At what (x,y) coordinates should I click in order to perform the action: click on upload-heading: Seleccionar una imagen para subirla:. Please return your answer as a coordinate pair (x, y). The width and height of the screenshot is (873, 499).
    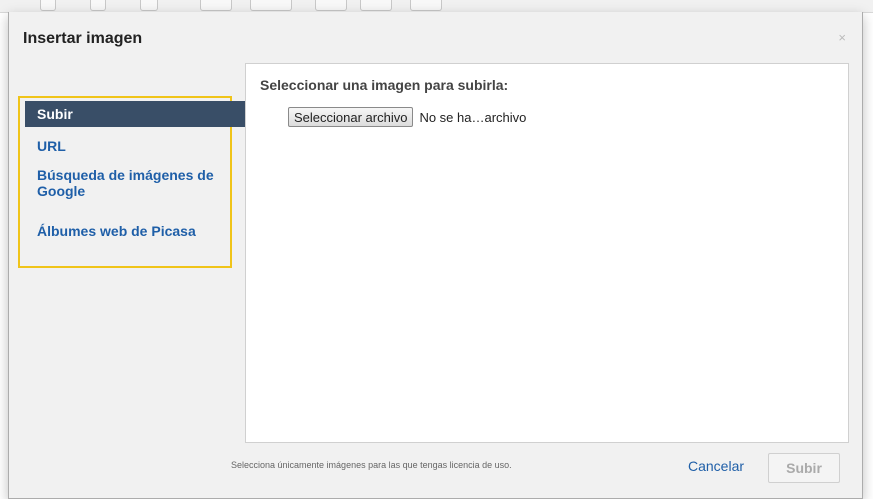
    Looking at the image, I should click on (384, 85).